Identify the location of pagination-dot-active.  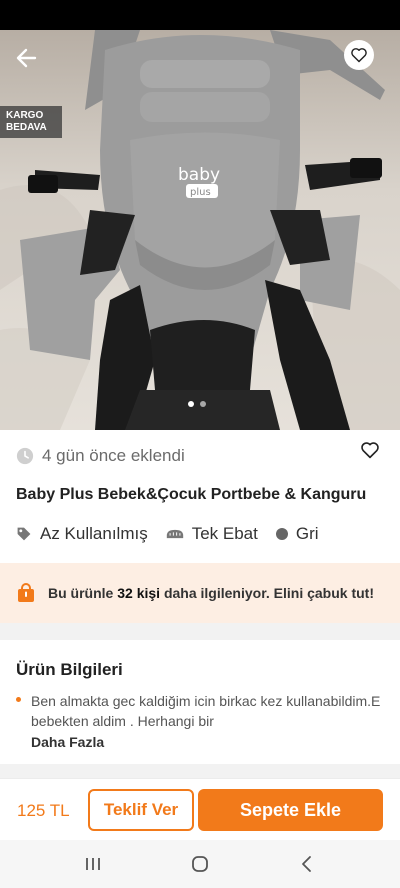
(191, 404).